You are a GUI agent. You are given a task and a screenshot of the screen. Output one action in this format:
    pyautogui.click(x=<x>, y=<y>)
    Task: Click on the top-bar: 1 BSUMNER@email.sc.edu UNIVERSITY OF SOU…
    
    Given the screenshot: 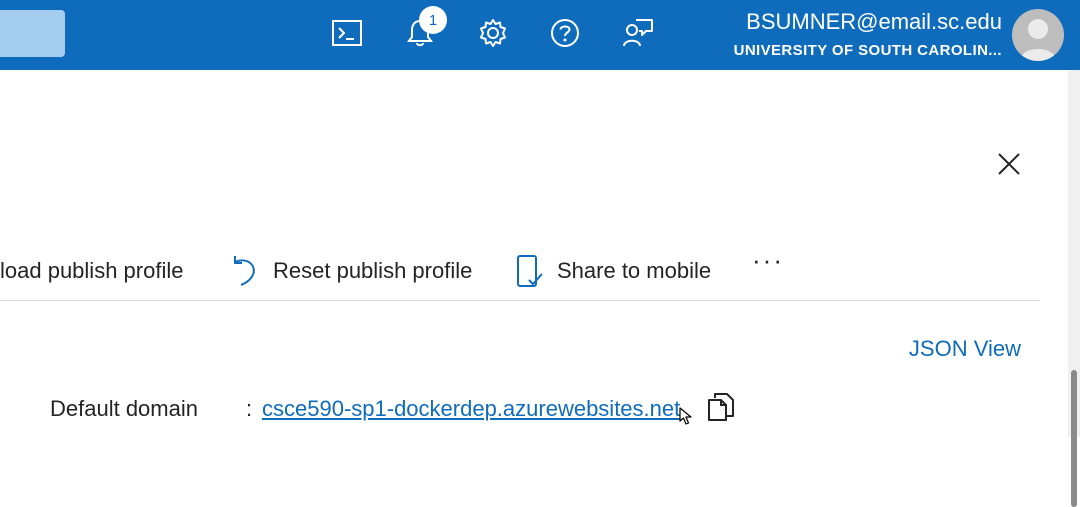 What is the action you would take?
    pyautogui.click(x=540, y=35)
    